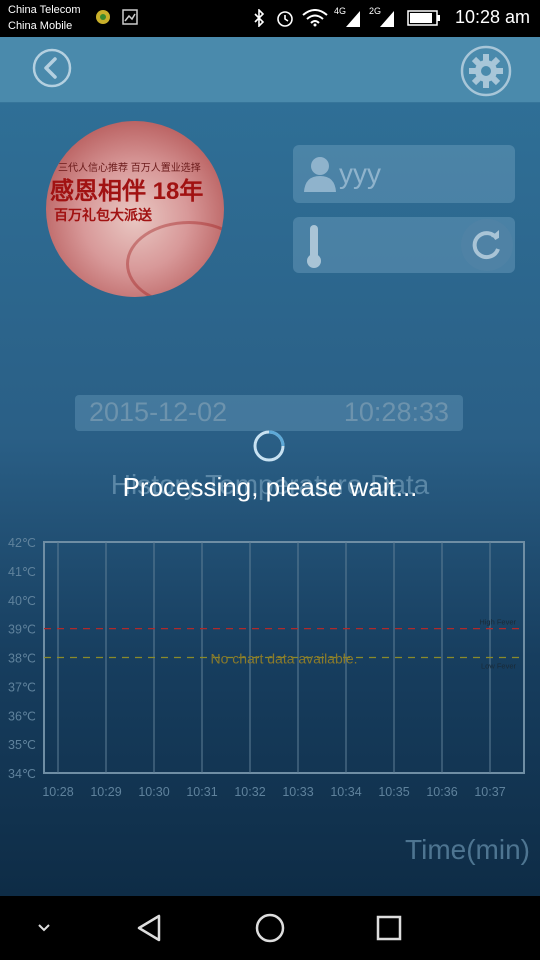 The image size is (540, 960). What do you see at coordinates (57, 792) in the screenshot?
I see `x-tick-label: 10:28` at bounding box center [57, 792].